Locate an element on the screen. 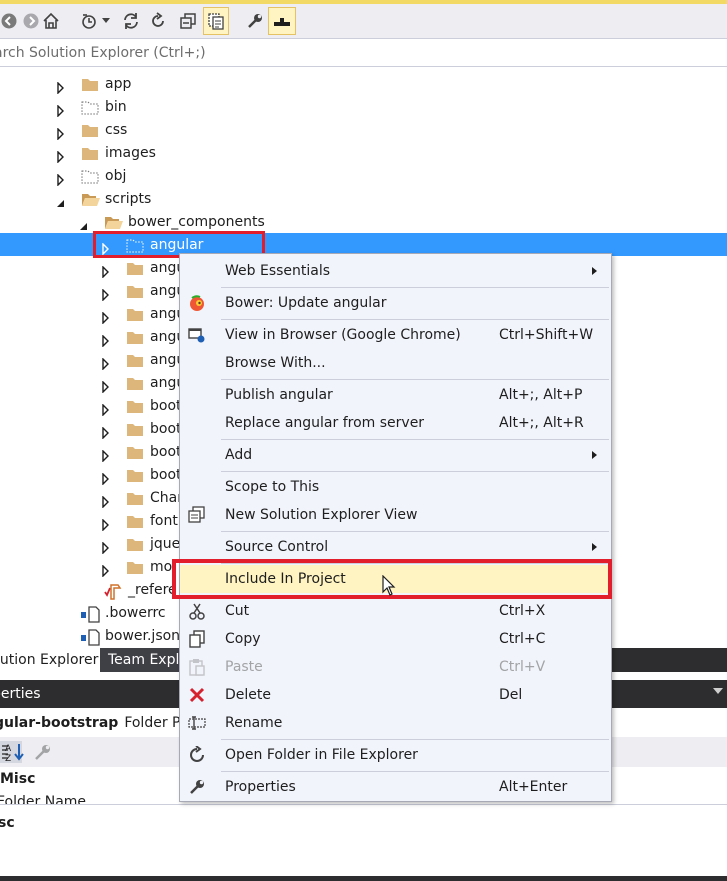 This screenshot has height=881, width=727. solution-explorer-toolbar is located at coordinates (363, 21).